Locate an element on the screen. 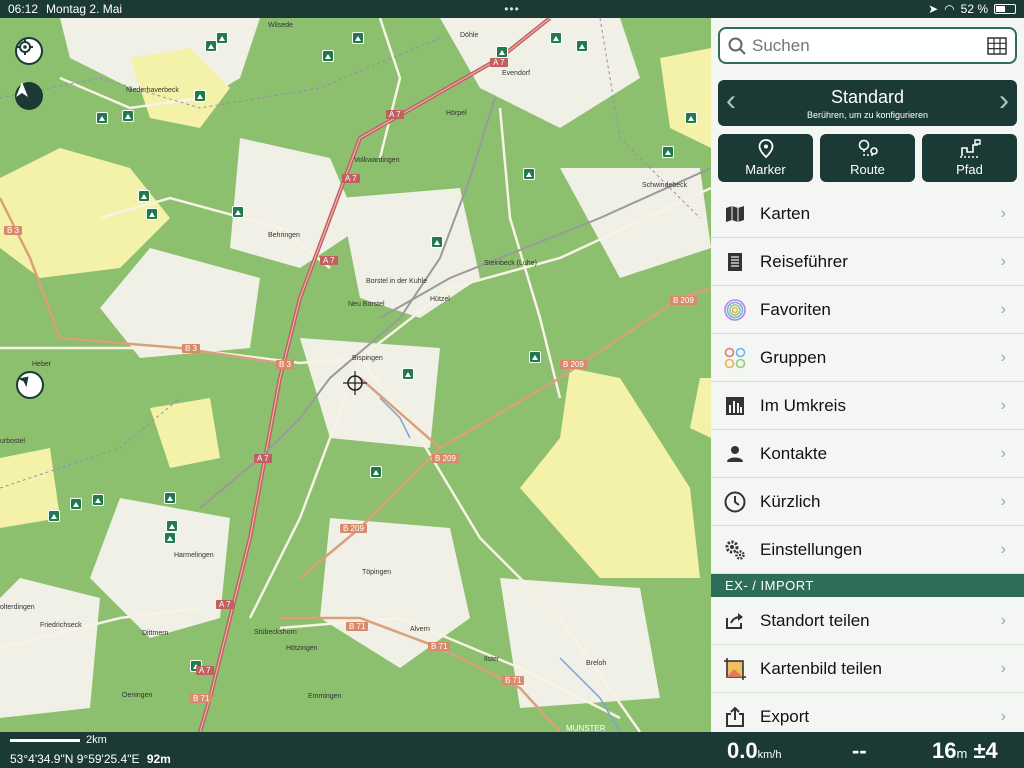 This screenshot has height=768, width=1024. place-label: Neu Borstel is located at coordinates (366, 304).